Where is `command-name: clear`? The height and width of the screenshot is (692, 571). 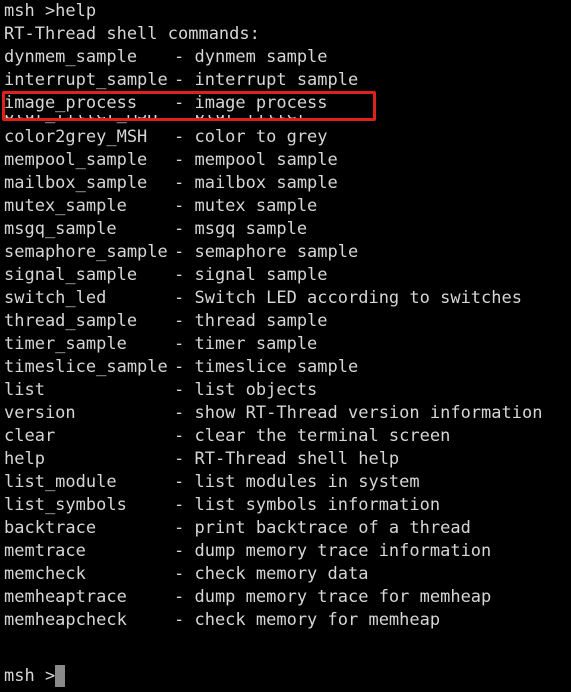 command-name: clear is located at coordinates (30, 436).